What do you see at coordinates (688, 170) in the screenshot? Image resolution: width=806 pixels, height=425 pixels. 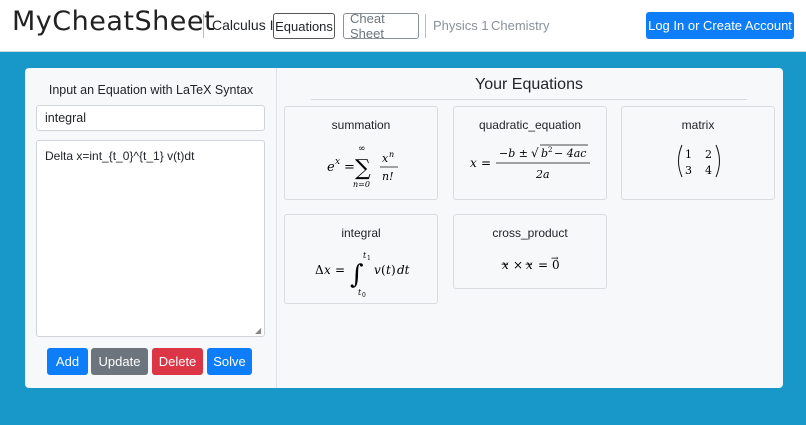 I see `svg-text: 3` at bounding box center [688, 170].